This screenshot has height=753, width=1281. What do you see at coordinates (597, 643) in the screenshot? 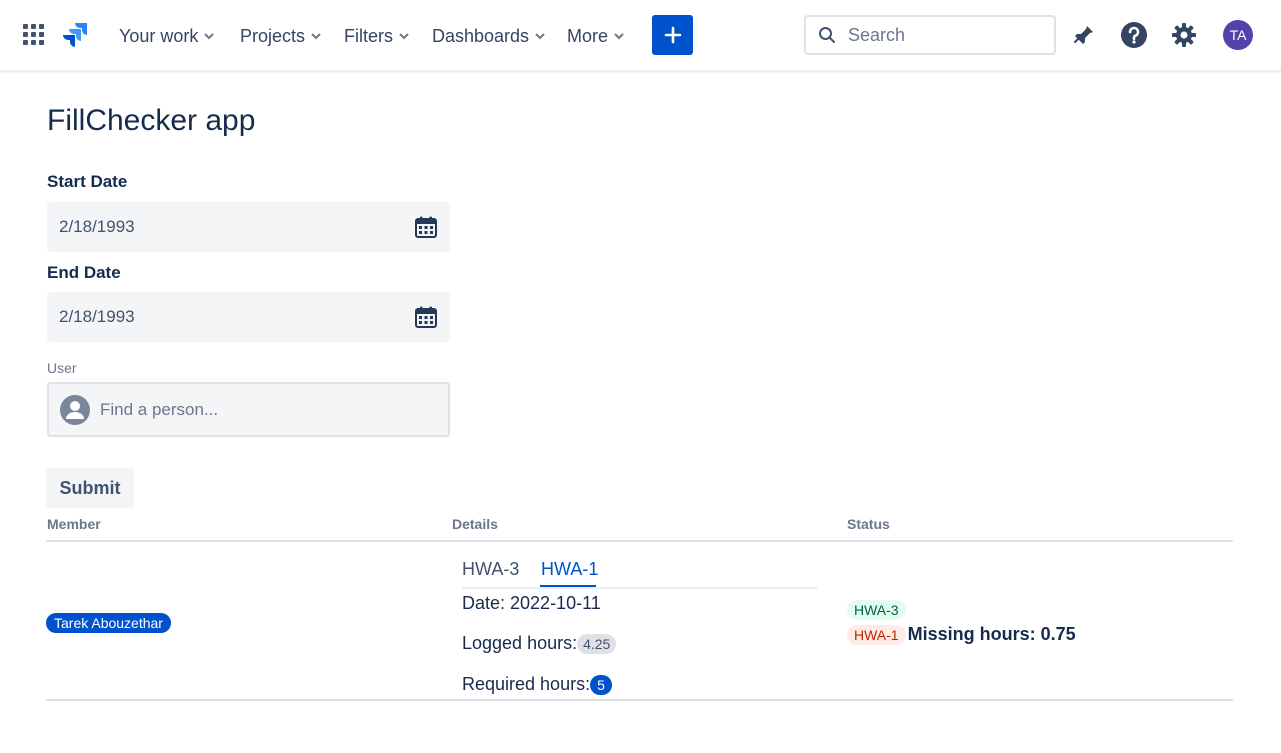
I see `logged-hours-value: 4.25` at bounding box center [597, 643].